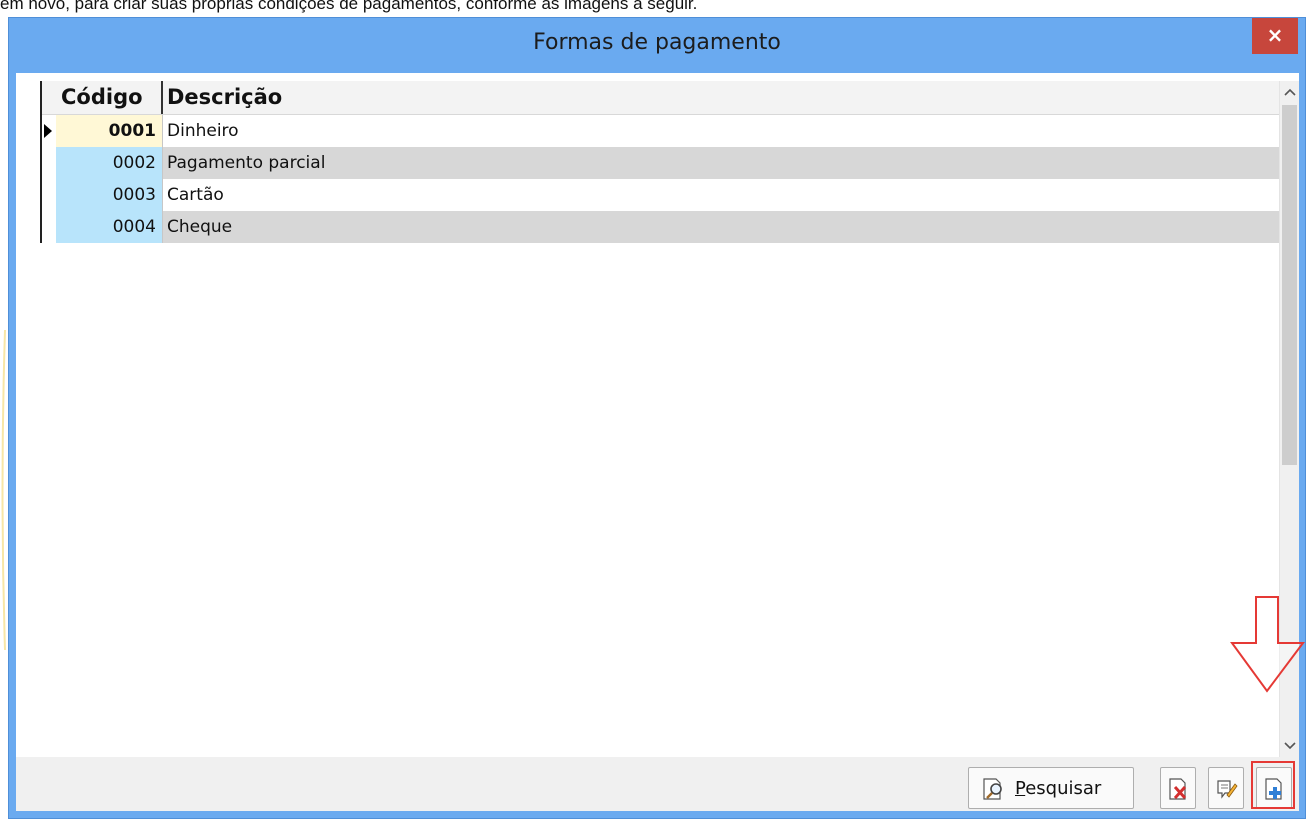 This screenshot has height=821, width=1308. What do you see at coordinates (722, 227) in the screenshot?
I see `cell-description: Cheque` at bounding box center [722, 227].